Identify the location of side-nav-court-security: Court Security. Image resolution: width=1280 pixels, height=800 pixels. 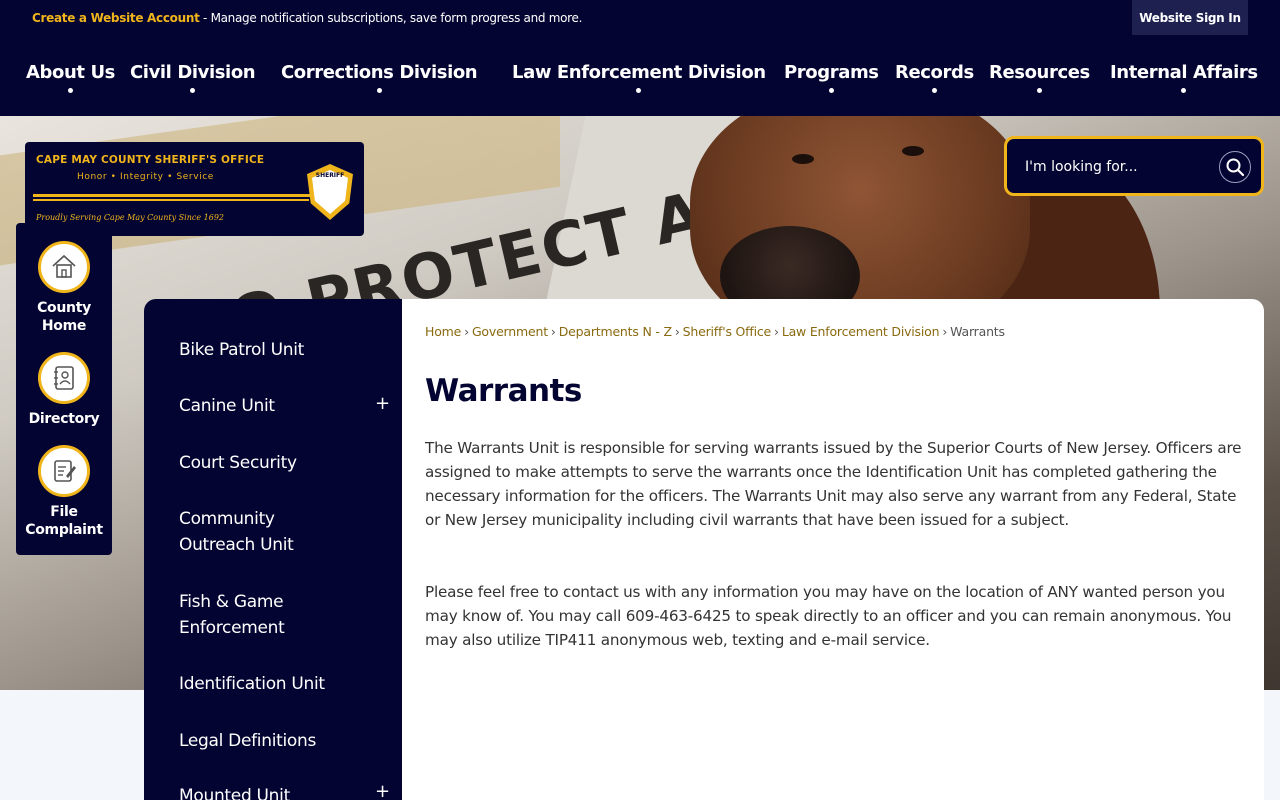
(238, 463).